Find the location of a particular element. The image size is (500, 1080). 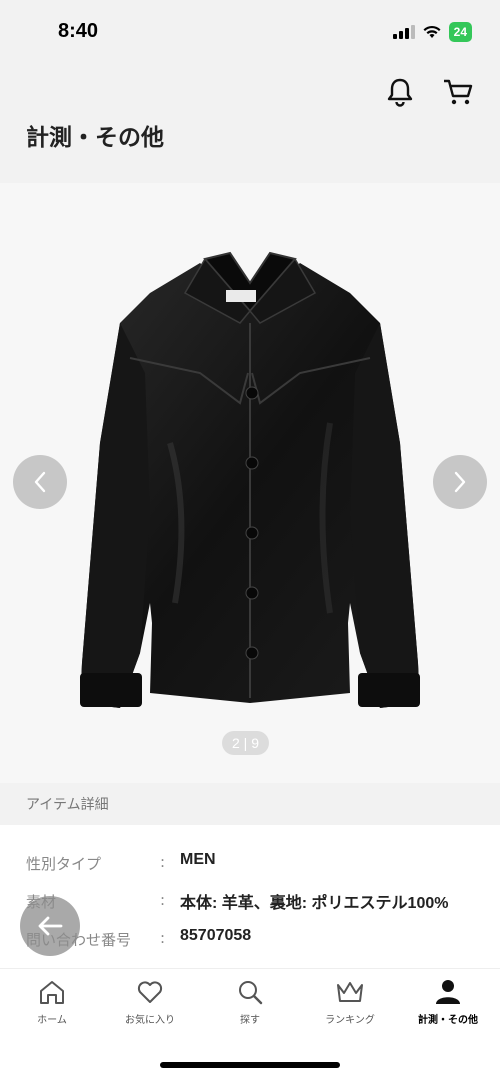

tab-label: 計測・その他 is located at coordinates (448, 1020).